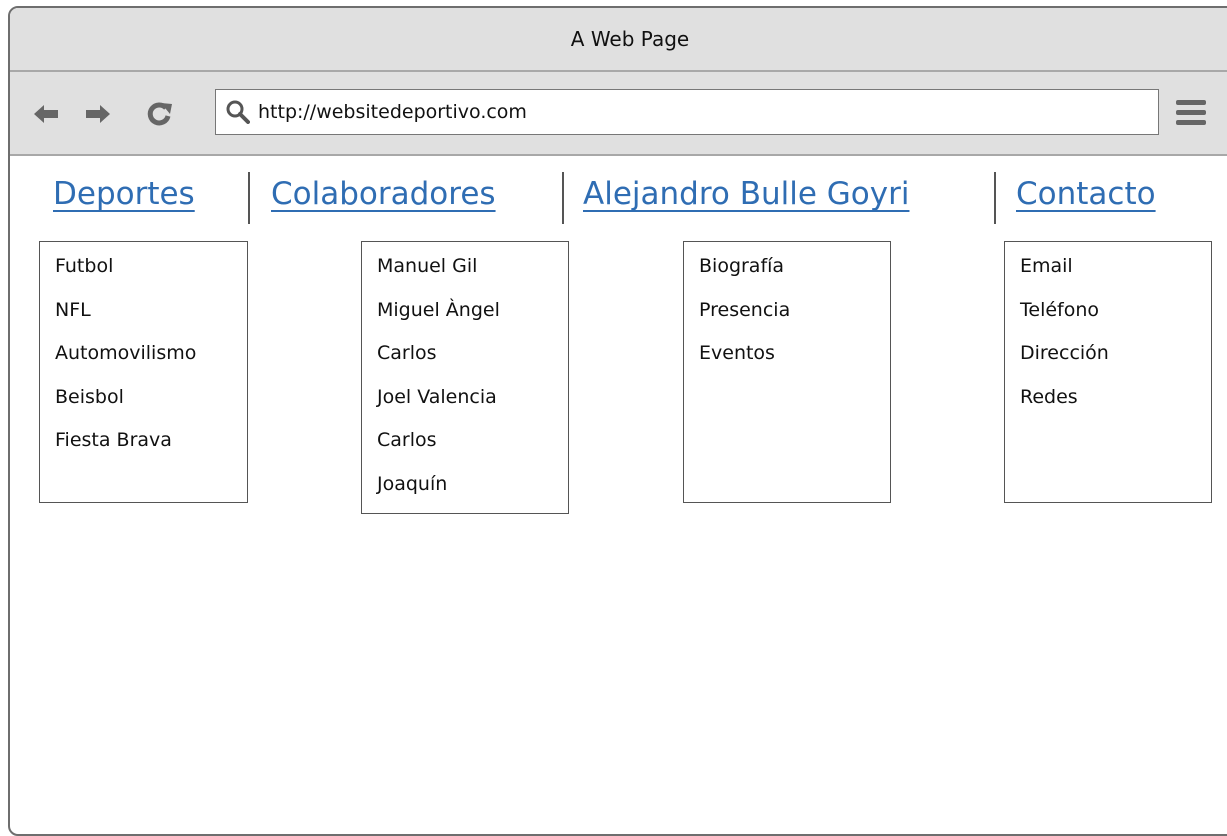  Describe the element at coordinates (472, 315) in the screenshot. I see `submenu-item-miguel-angel: Miguel Àngel` at that location.